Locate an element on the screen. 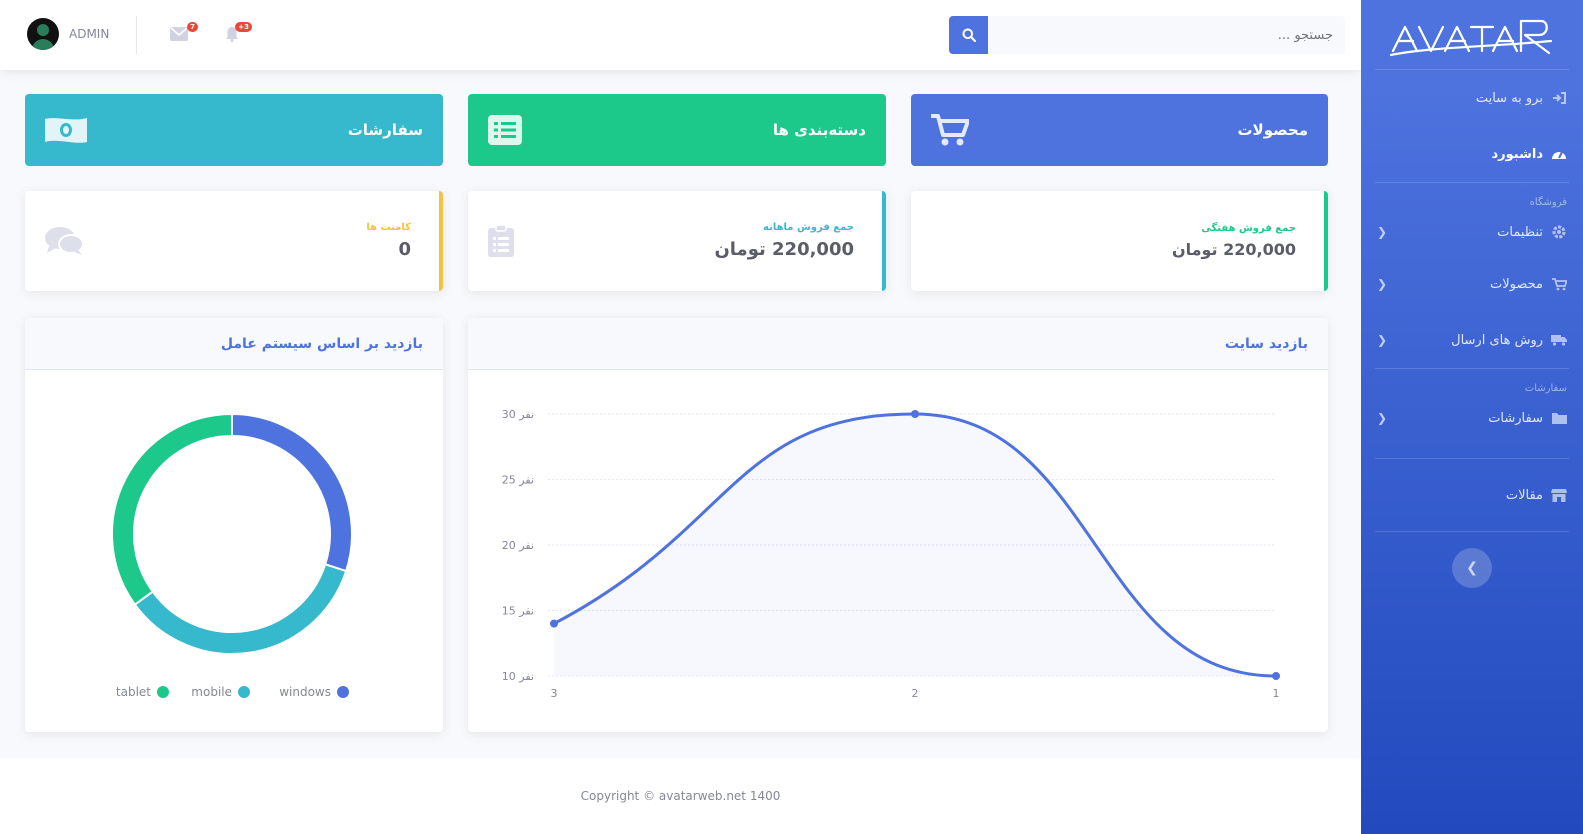 Image resolution: width=1583 pixels, height=834 pixels. gear-icon is located at coordinates (1559, 232).